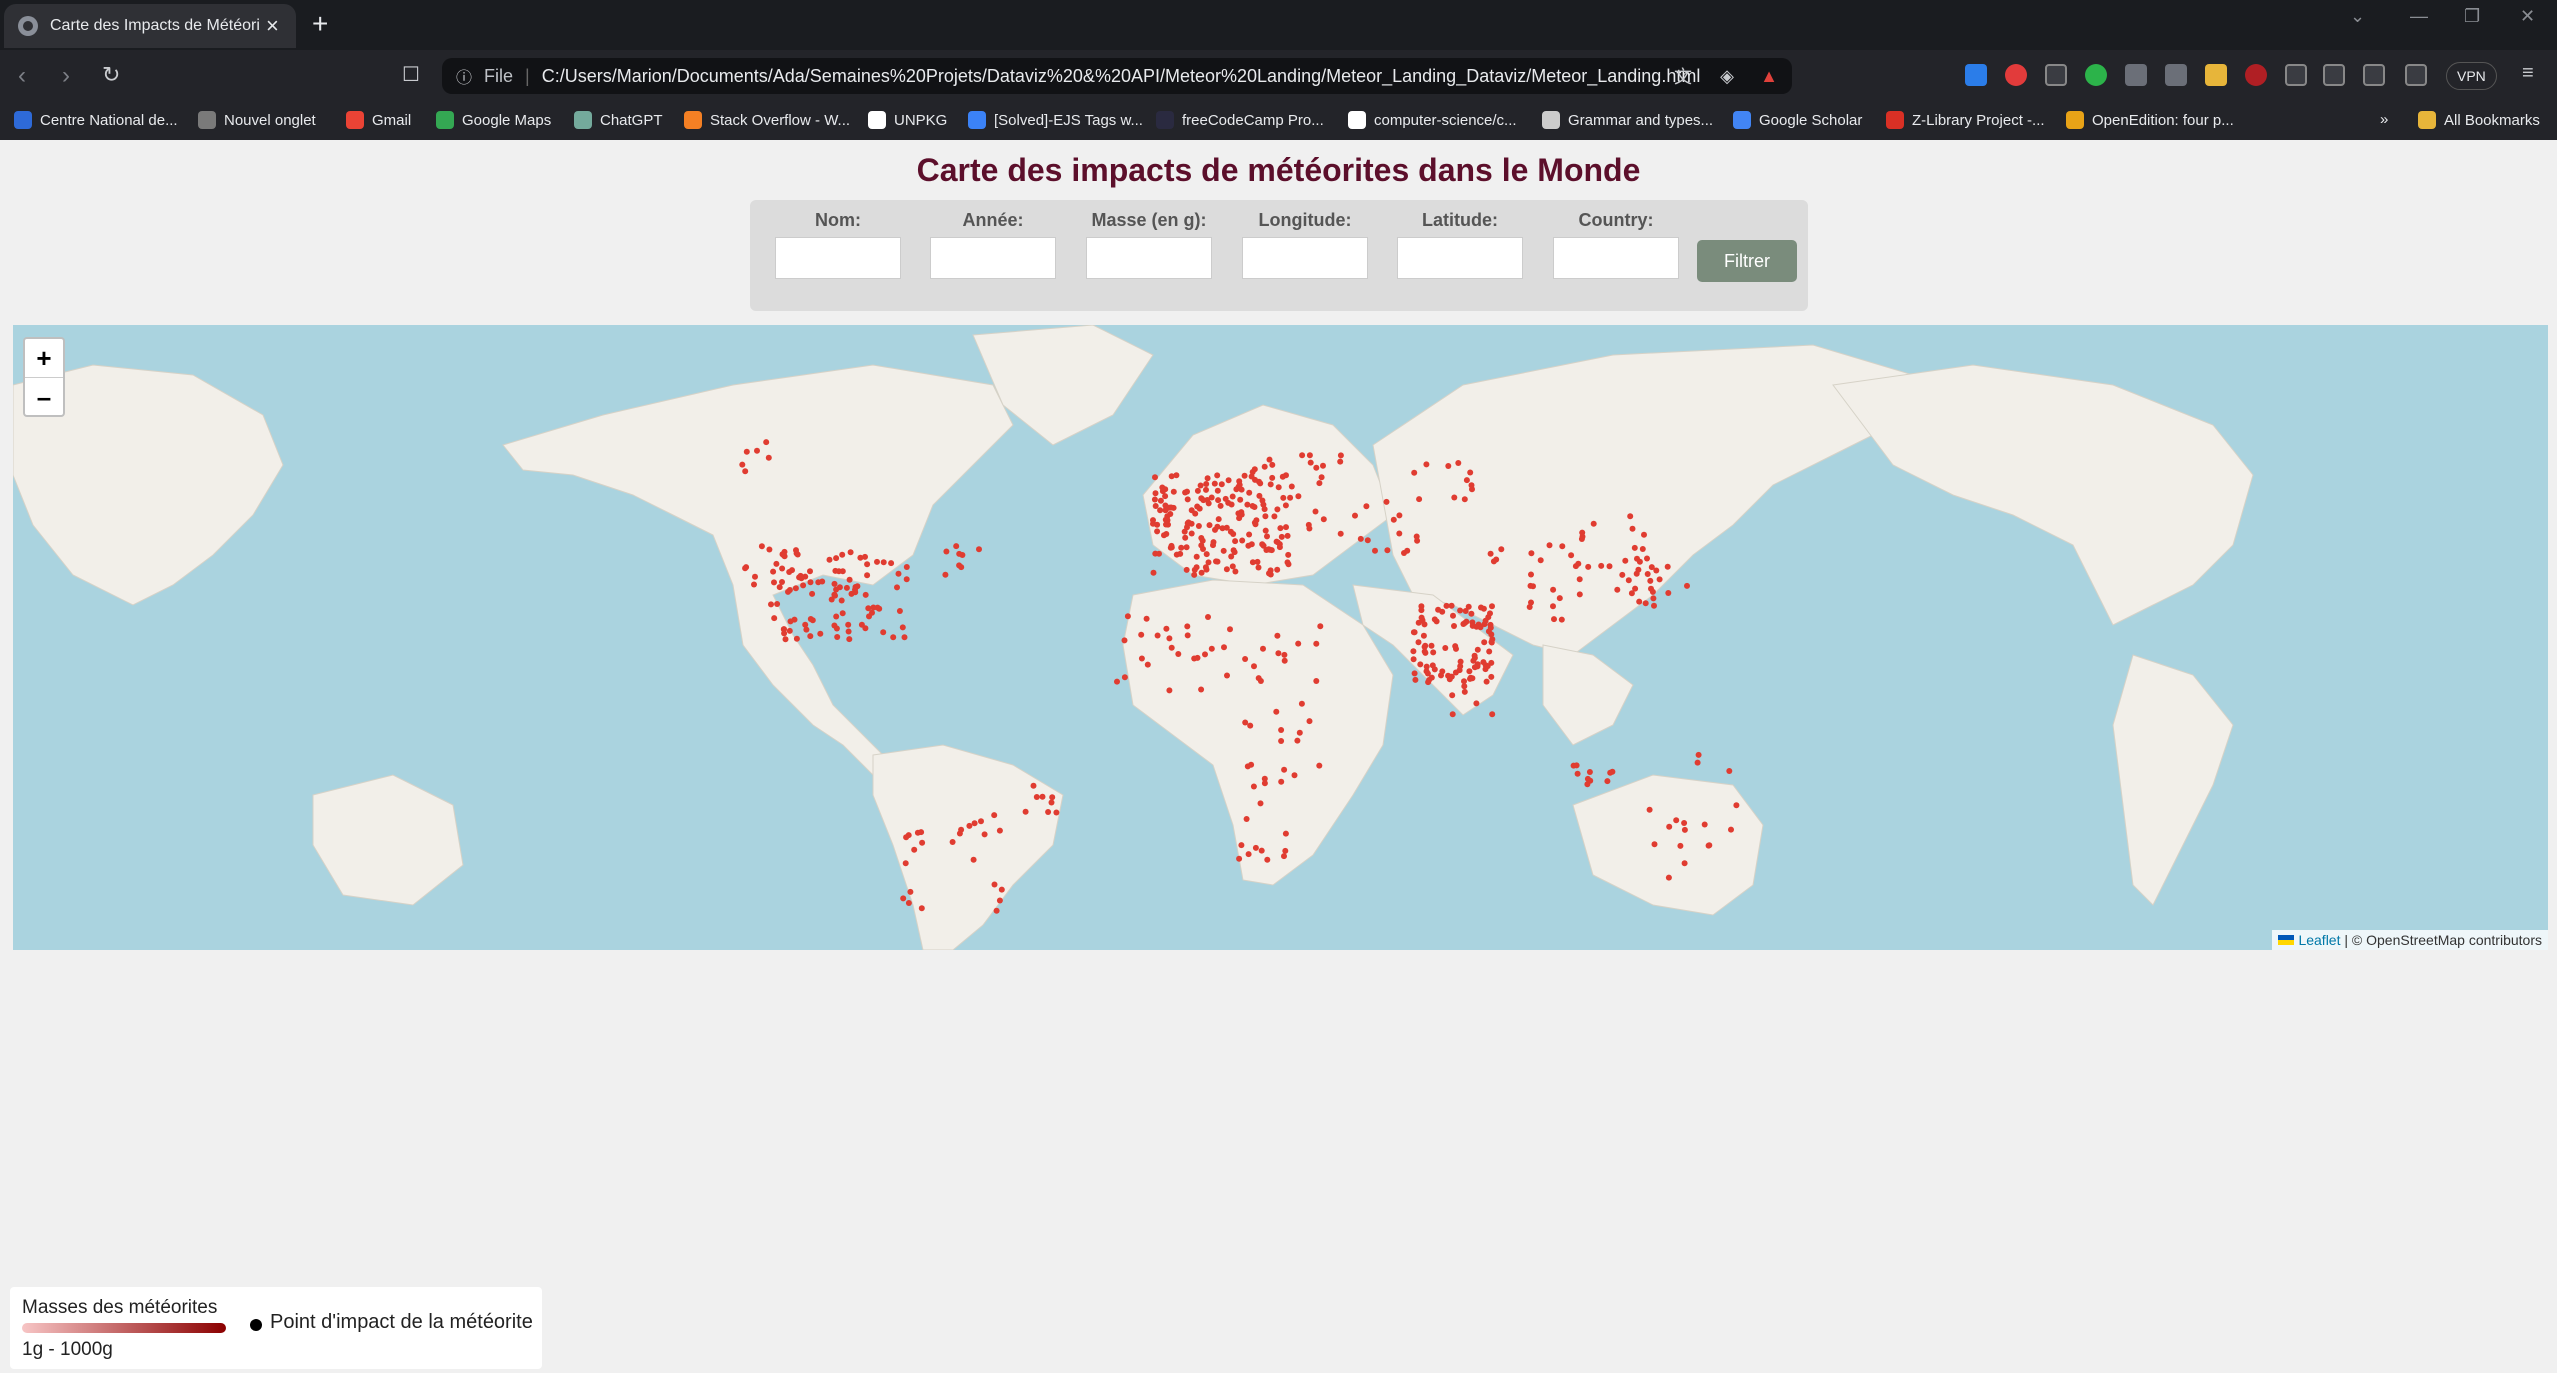  I want to click on new-tab-icon: +, so click(320, 24).